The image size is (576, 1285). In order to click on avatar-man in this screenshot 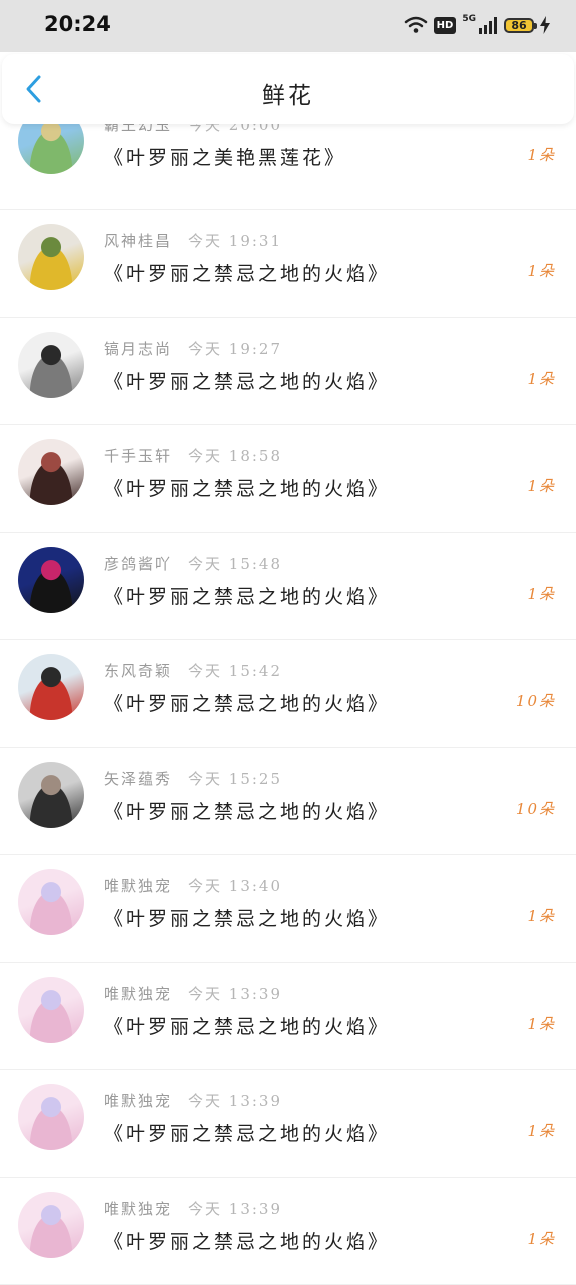, I will do `click(51, 795)`.